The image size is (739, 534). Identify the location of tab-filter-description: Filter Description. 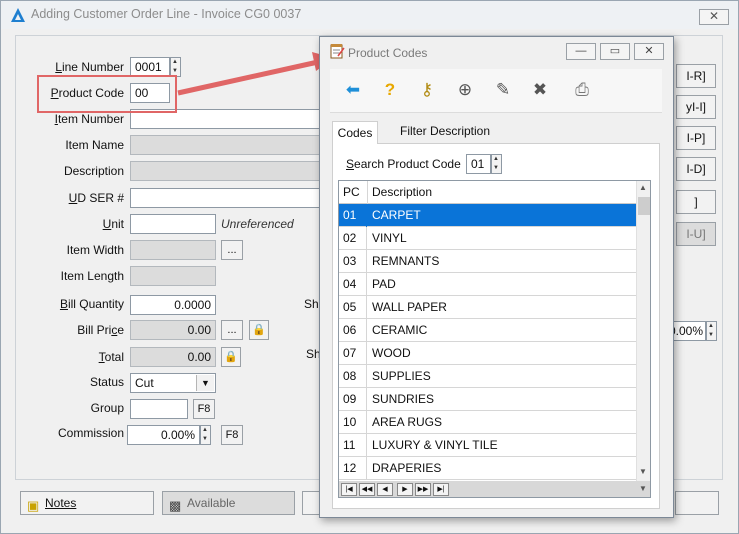
(450, 131).